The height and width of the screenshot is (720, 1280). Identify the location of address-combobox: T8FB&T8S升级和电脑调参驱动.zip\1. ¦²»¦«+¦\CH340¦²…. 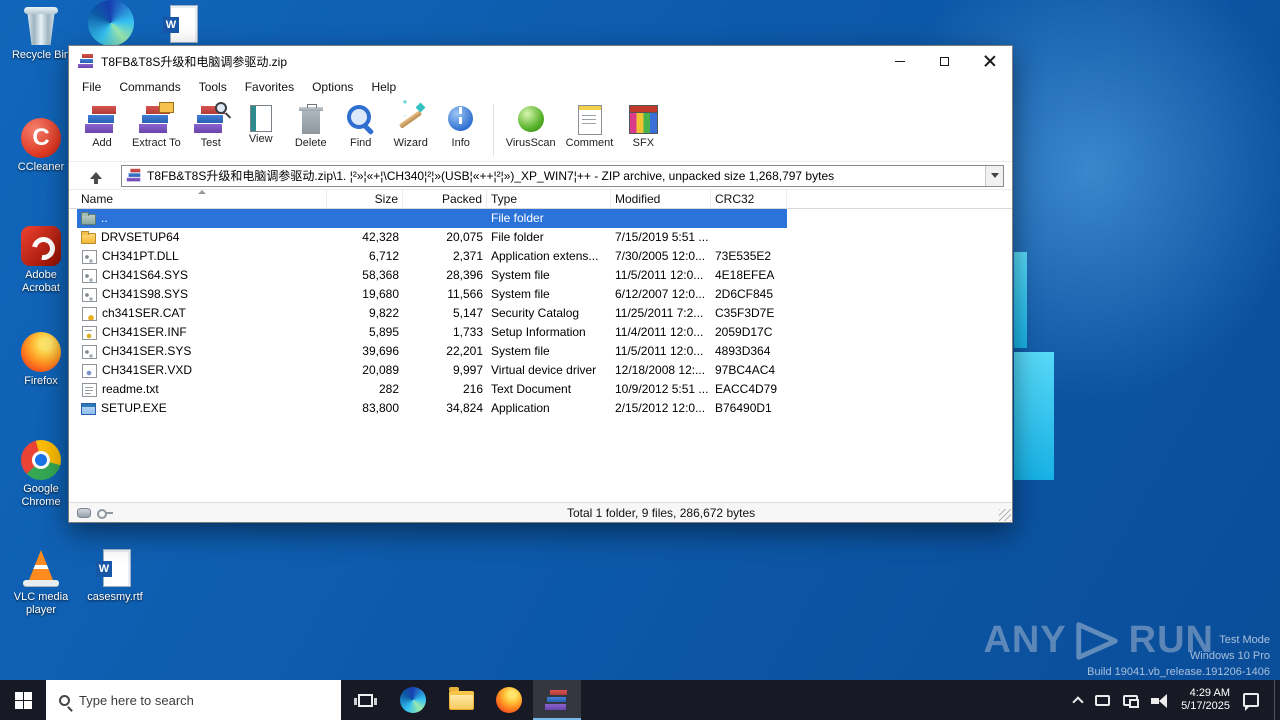
(562, 175).